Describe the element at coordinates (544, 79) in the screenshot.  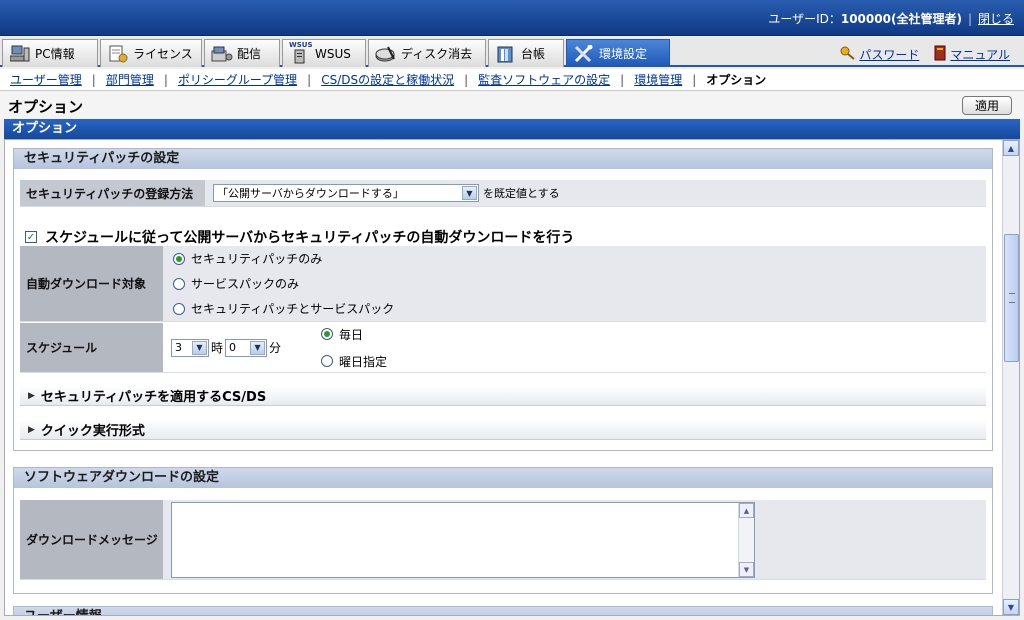
I see `subnav-audit-software: 監査ソフトウェアの設定` at that location.